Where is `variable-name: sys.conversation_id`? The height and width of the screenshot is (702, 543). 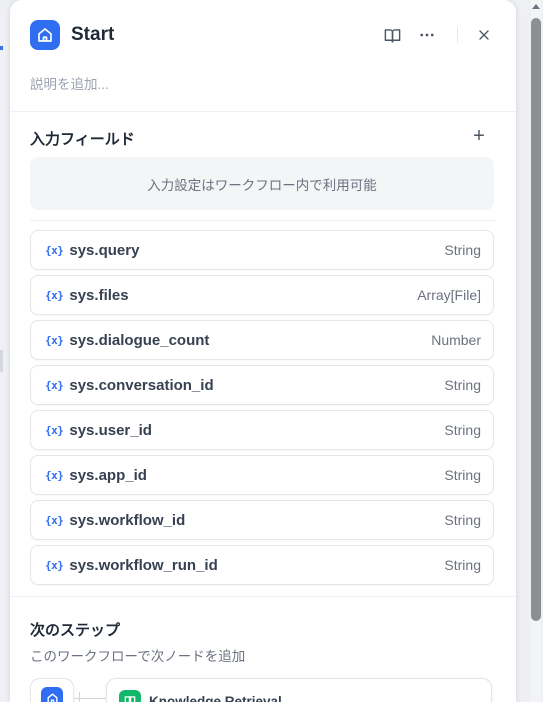
variable-name: sys.conversation_id is located at coordinates (141, 385).